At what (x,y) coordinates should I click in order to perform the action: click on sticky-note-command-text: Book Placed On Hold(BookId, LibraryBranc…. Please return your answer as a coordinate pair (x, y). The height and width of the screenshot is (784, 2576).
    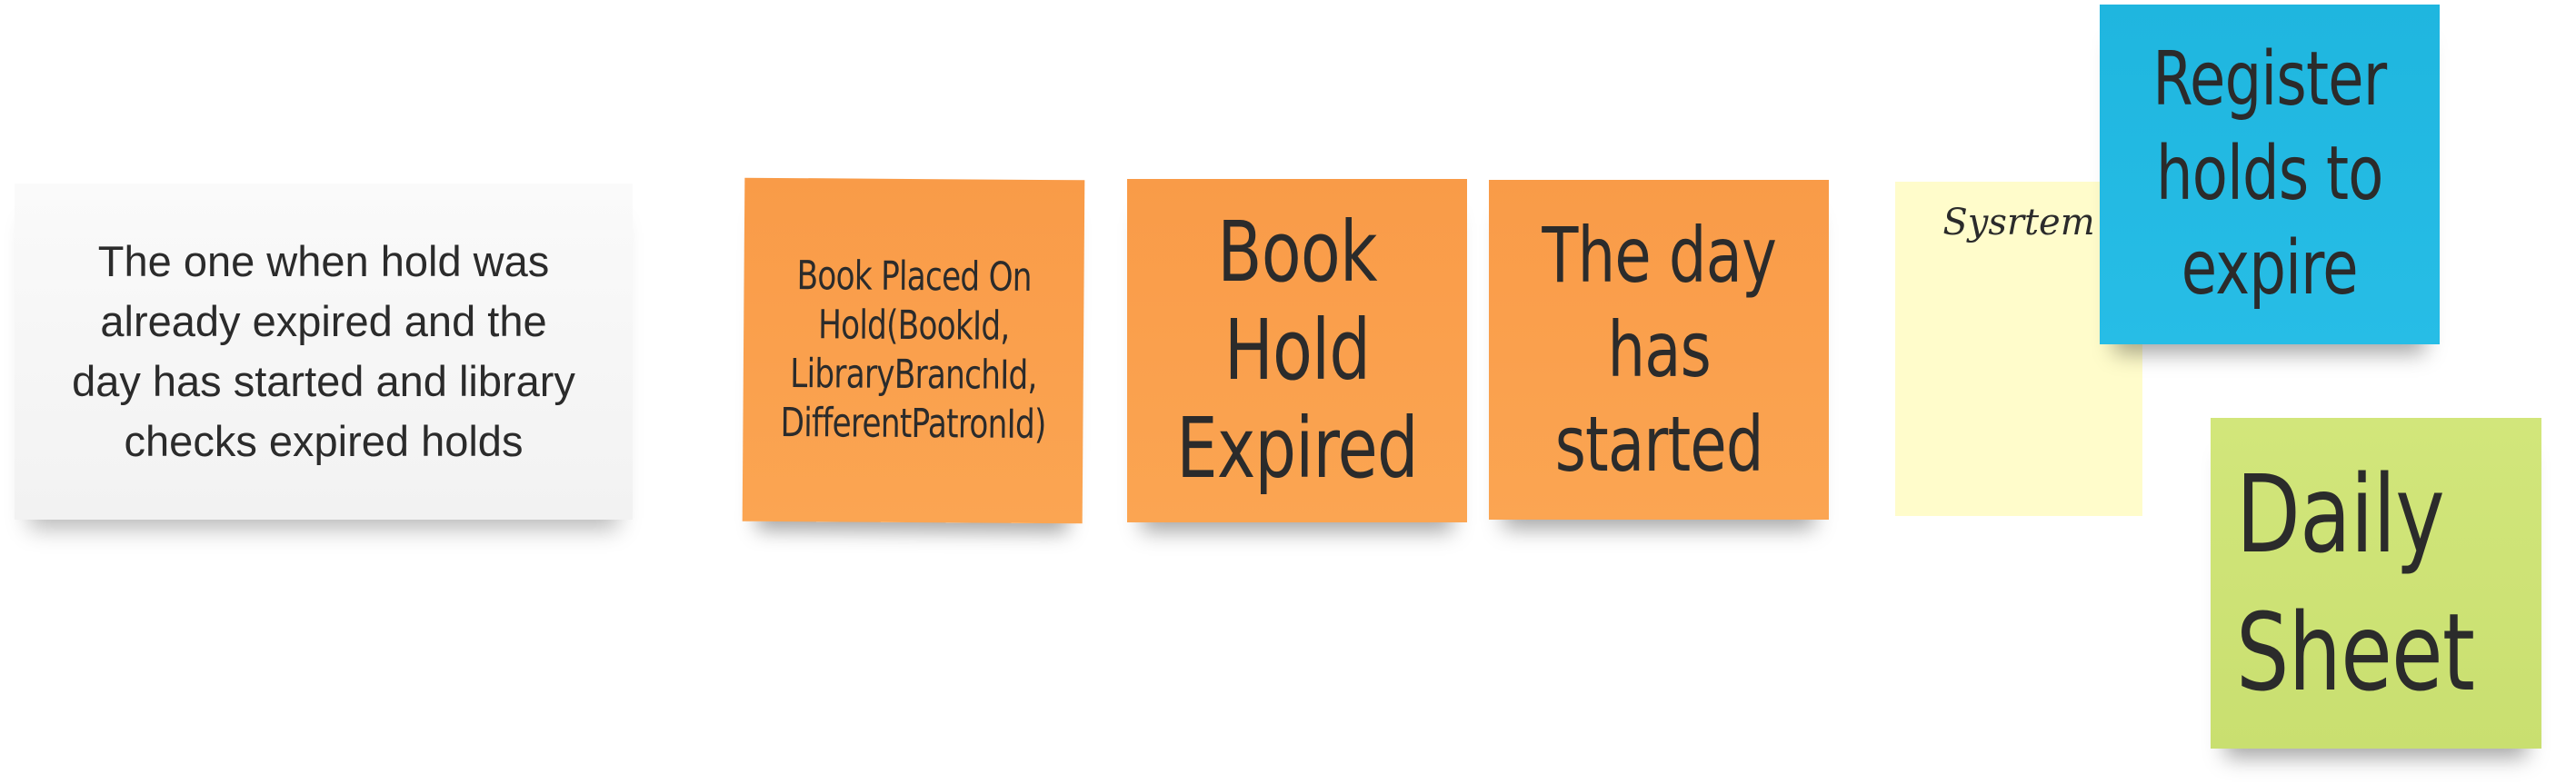
    Looking at the image, I should click on (913, 351).